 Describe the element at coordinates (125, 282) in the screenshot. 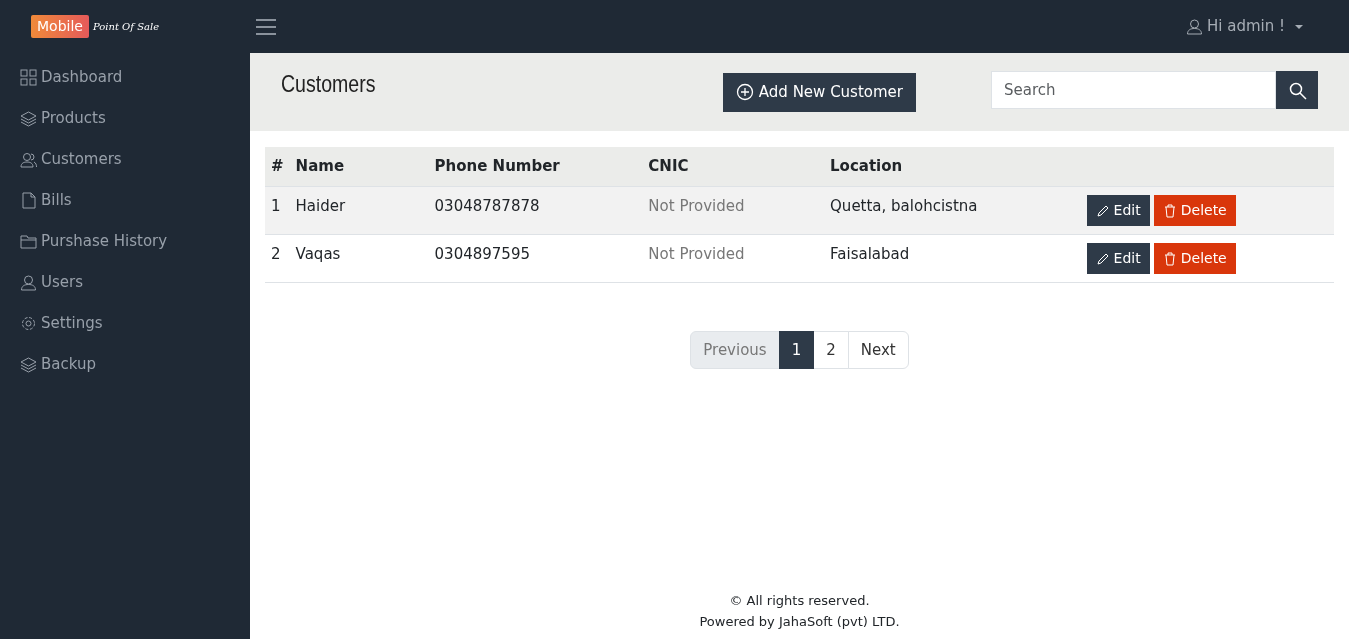

I see `sidebar-item: Users` at that location.